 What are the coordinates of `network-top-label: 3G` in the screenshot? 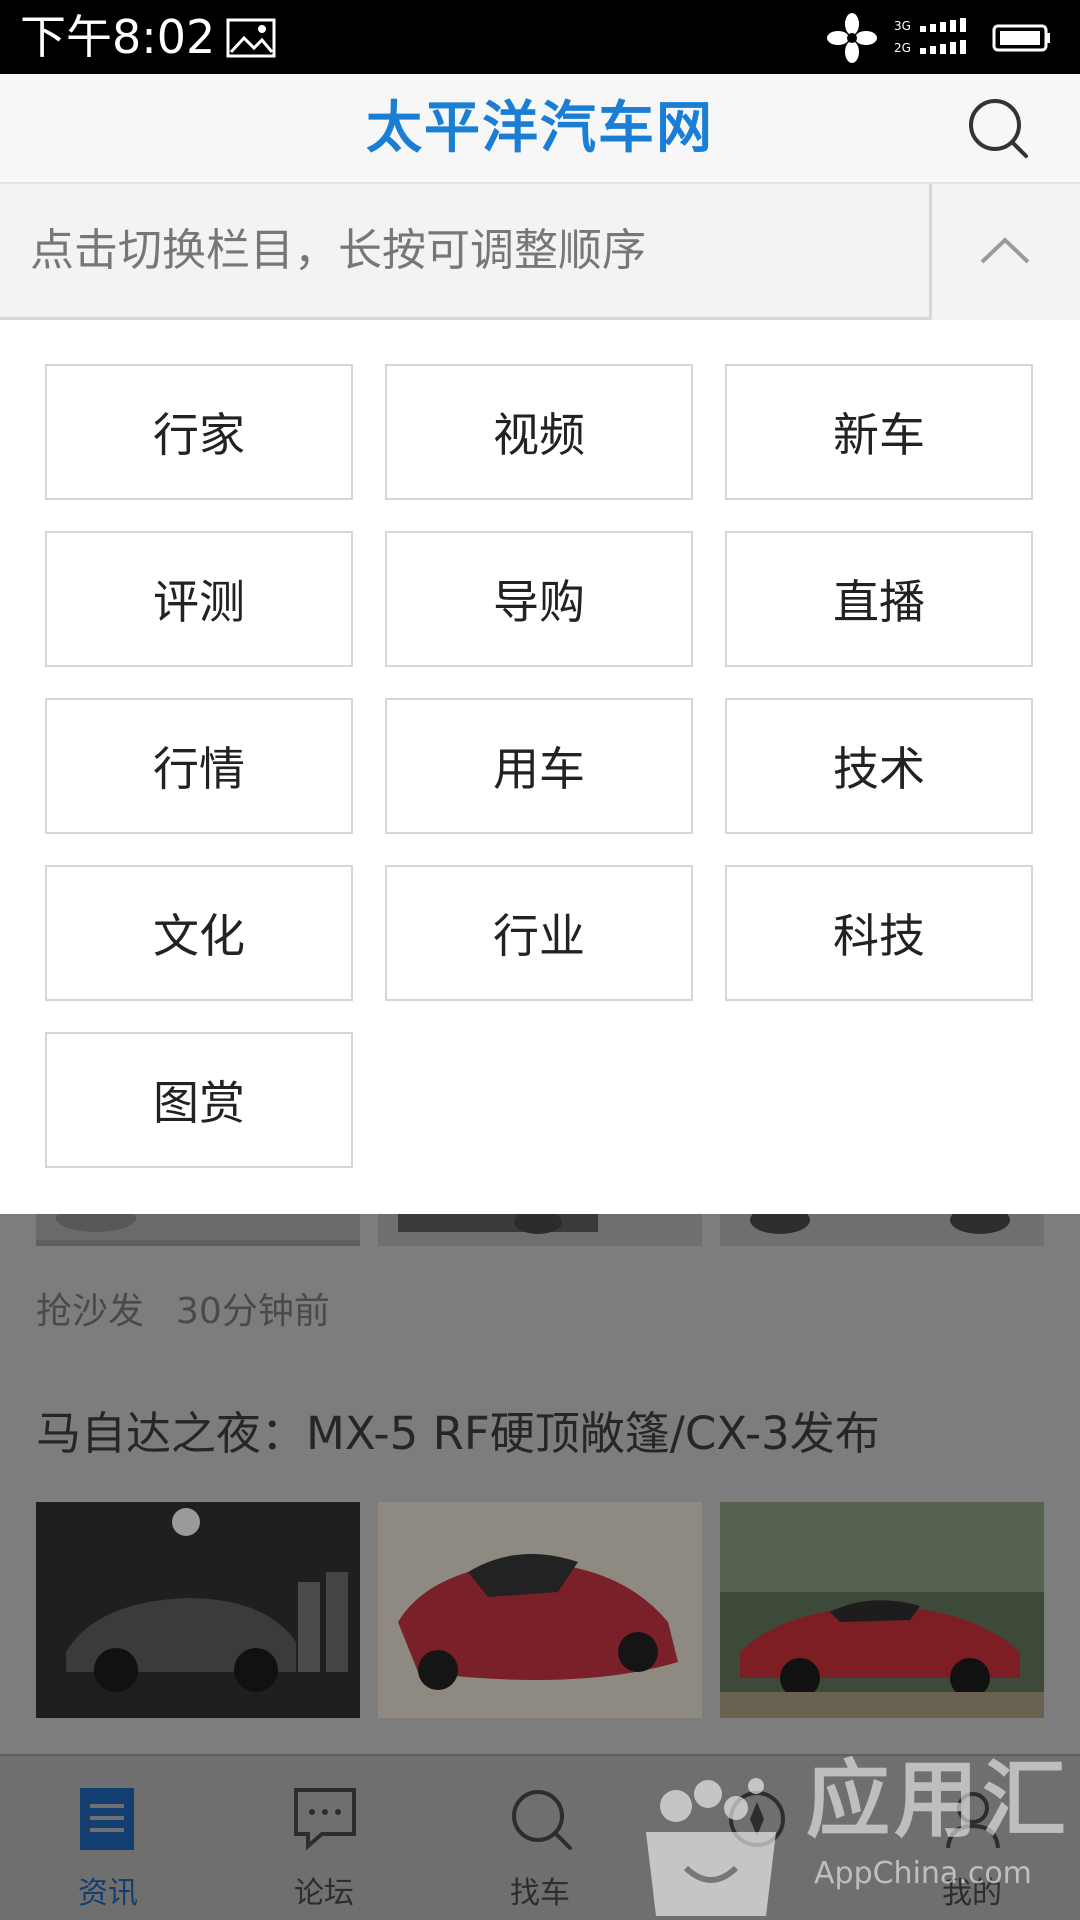 It's located at (902, 26).